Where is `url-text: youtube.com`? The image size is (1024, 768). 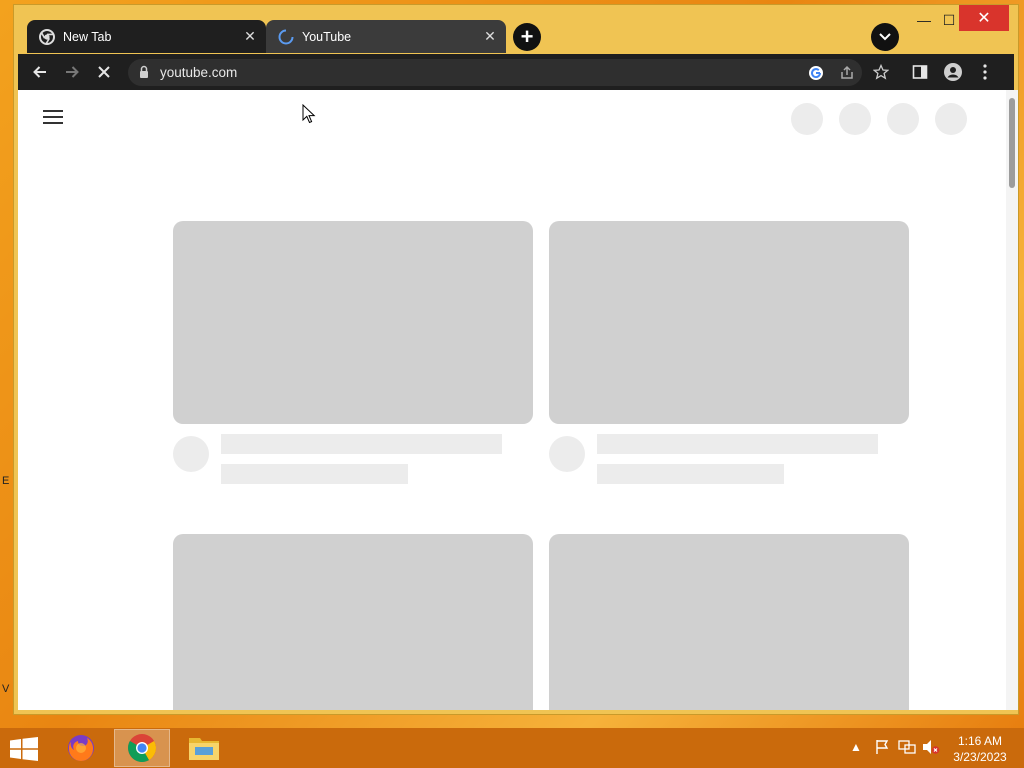
url-text: youtube.com is located at coordinates (198, 72).